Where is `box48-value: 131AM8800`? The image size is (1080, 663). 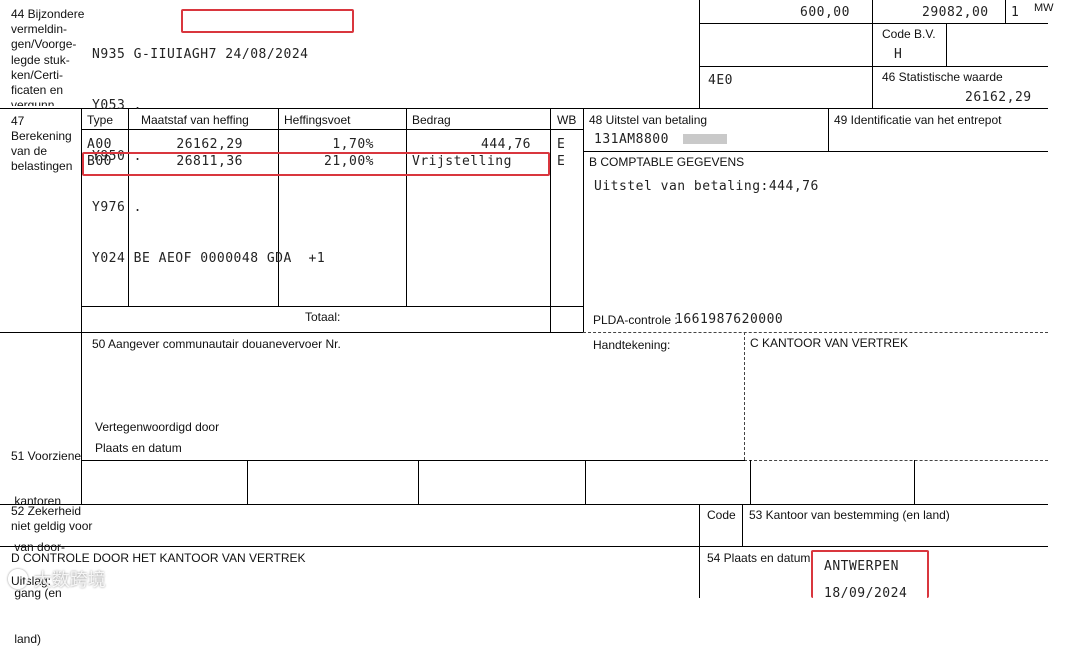 box48-value: 131AM8800 is located at coordinates (631, 139).